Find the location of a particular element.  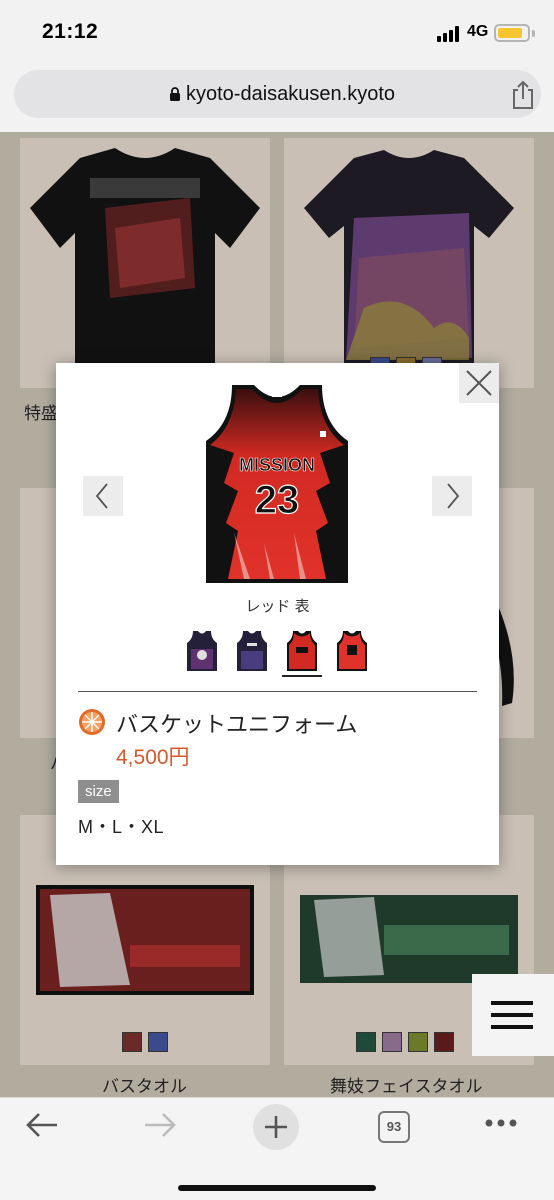

signal-icon is located at coordinates (450, 34).